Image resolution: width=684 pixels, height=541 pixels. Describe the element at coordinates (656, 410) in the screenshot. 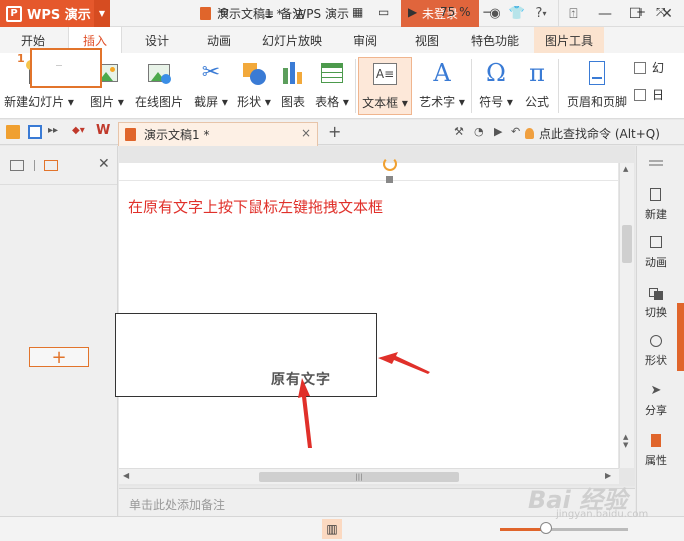

I see `panel-share-label: 分享` at that location.